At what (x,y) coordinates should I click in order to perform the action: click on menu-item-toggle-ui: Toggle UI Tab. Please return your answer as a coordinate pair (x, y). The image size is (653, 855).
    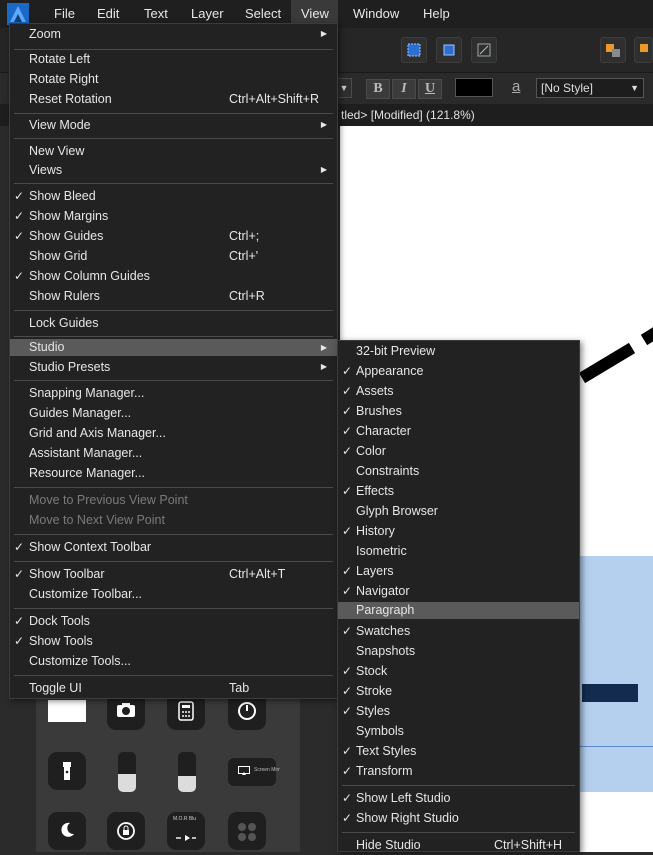
    Looking at the image, I should click on (173, 688).